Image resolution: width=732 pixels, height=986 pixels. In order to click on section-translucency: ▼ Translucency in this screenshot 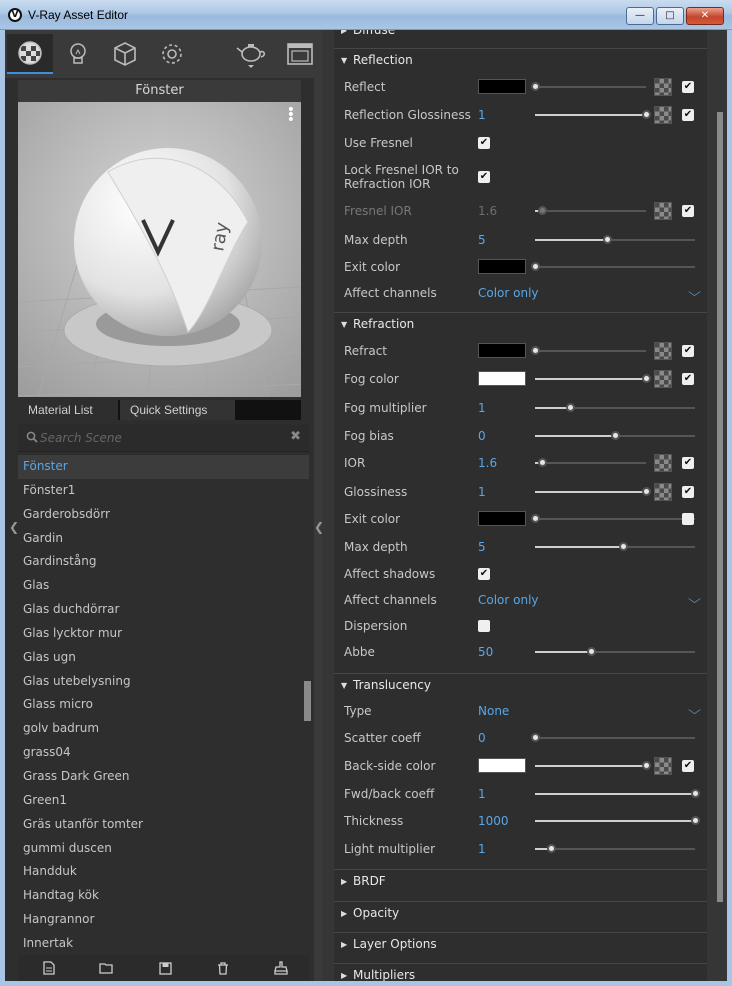, I will do `click(520, 685)`.